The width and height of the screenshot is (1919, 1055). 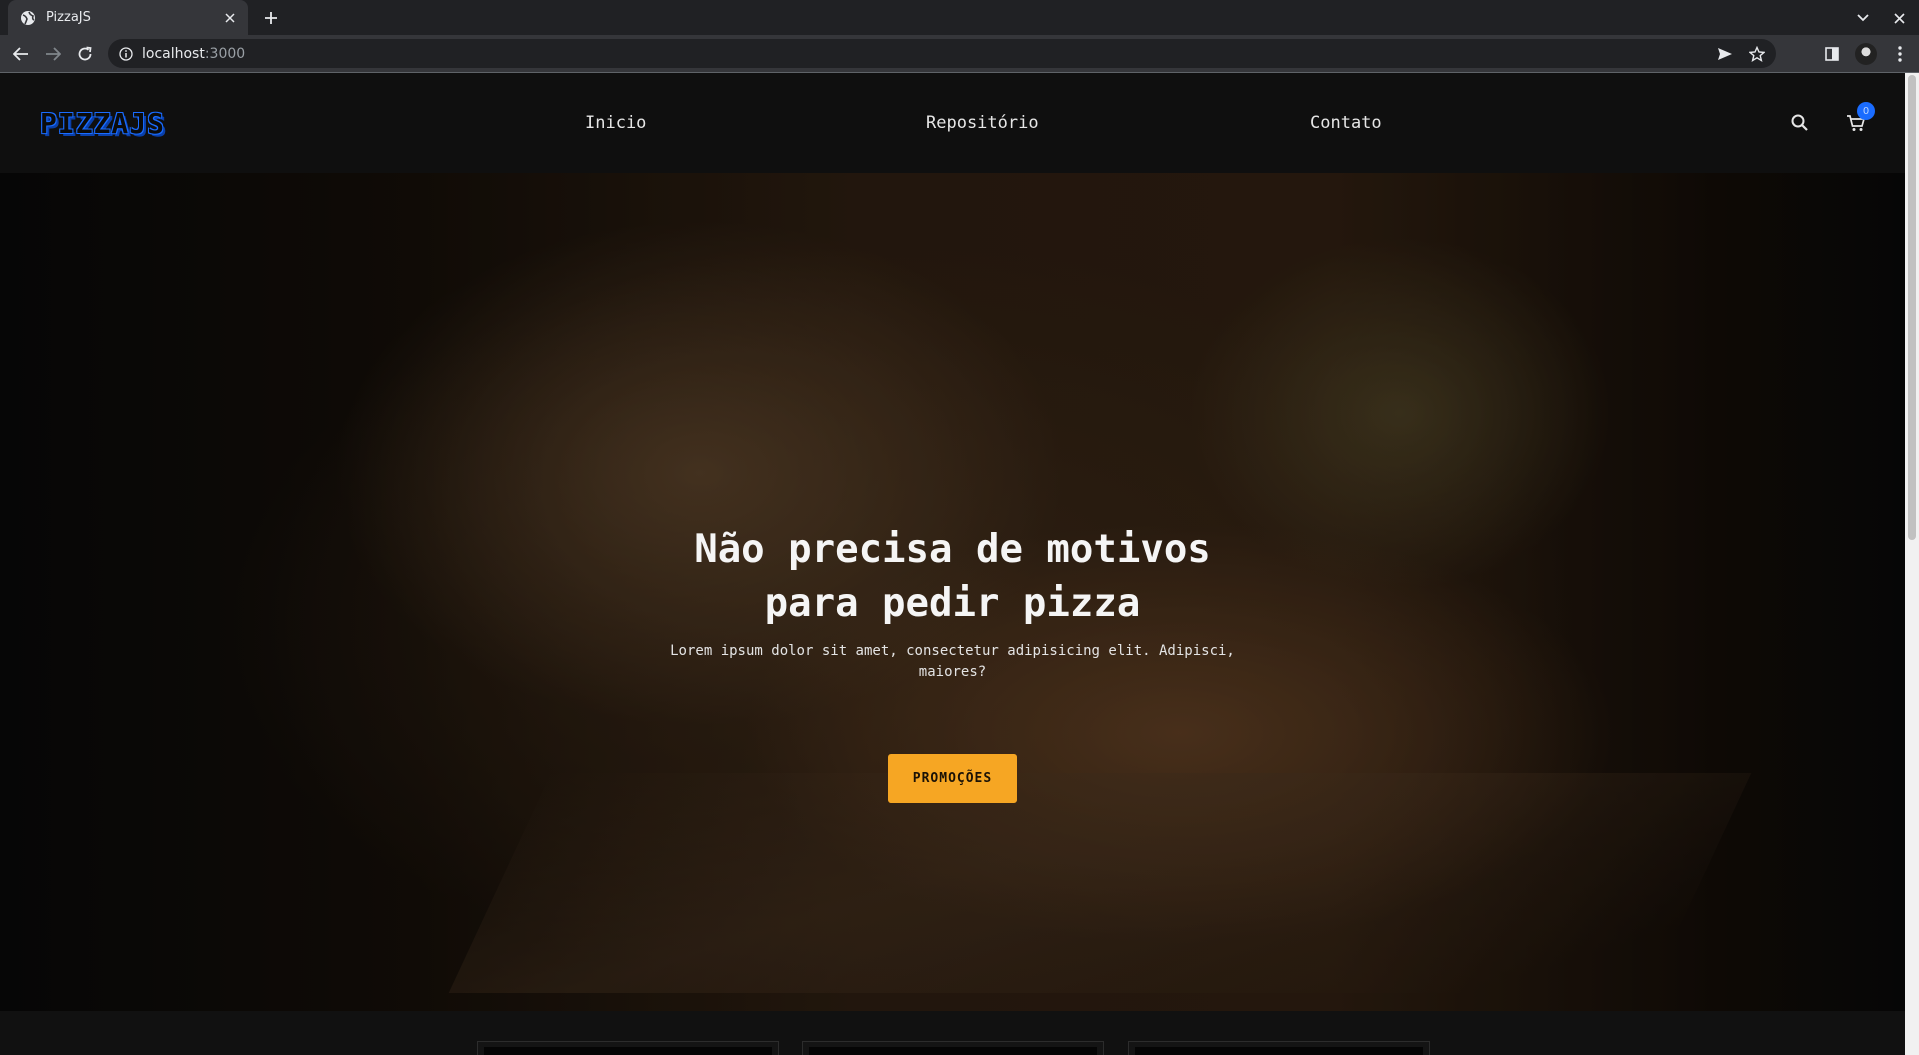 I want to click on window-close-icon, so click(x=1899, y=18).